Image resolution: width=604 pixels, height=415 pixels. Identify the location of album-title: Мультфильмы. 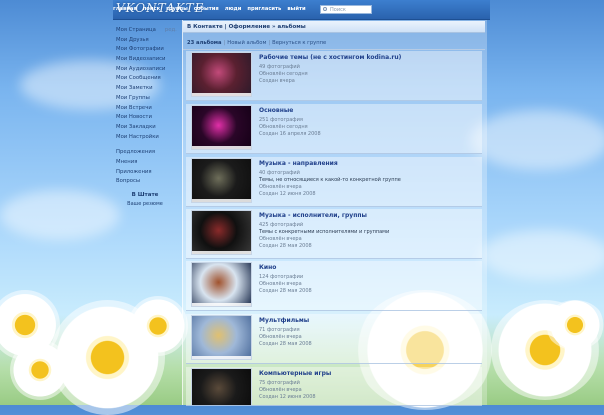
(284, 320).